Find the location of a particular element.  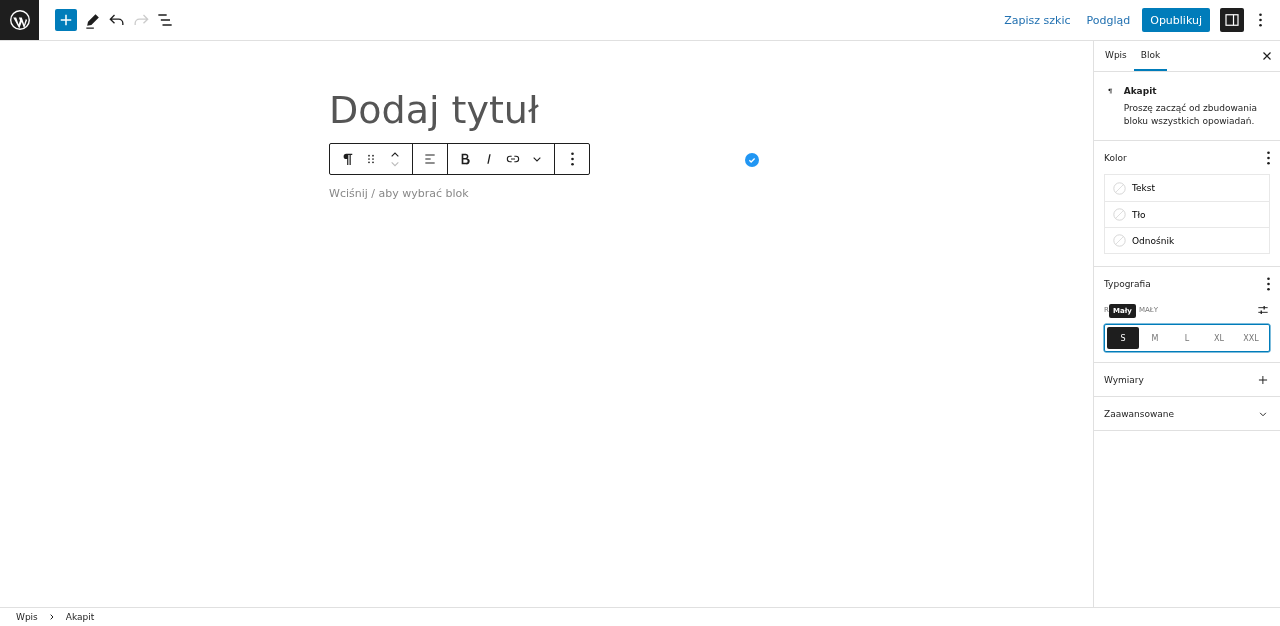

sidebar-tab: Blok is located at coordinates (1150, 56).